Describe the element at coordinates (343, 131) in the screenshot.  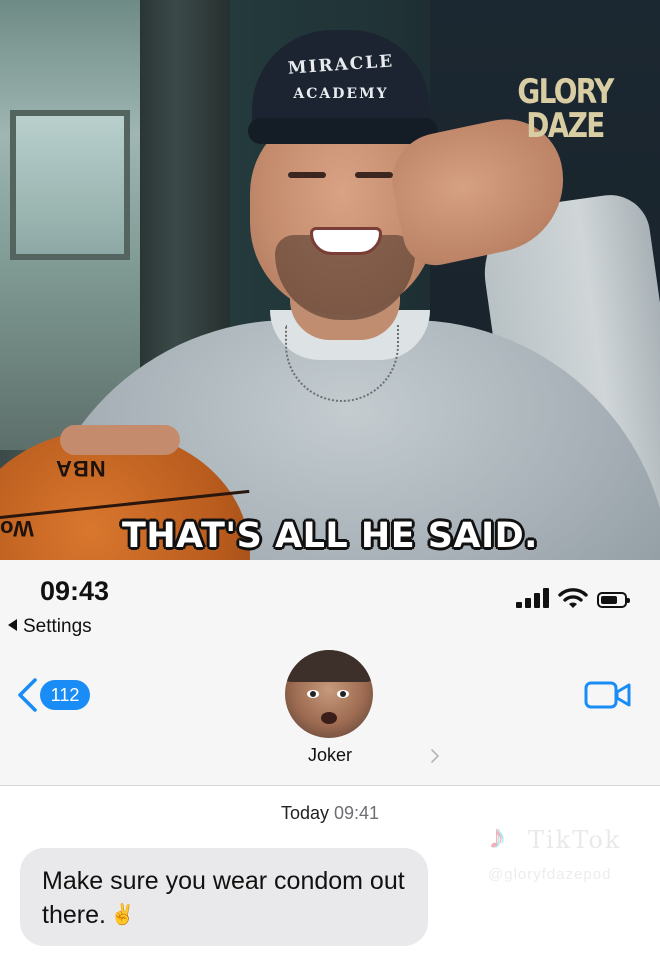
I see `cap-brim` at that location.